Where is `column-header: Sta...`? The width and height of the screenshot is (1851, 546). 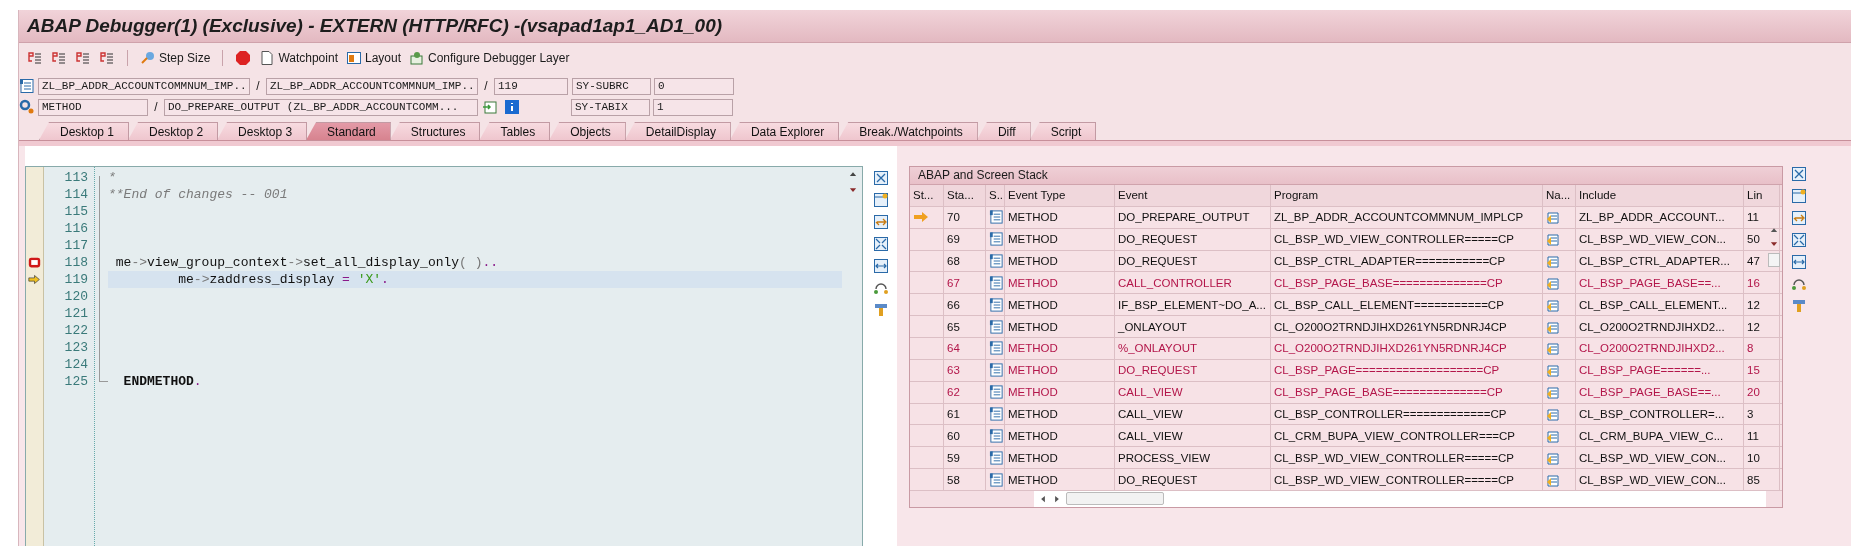
column-header: Sta... is located at coordinates (965, 195).